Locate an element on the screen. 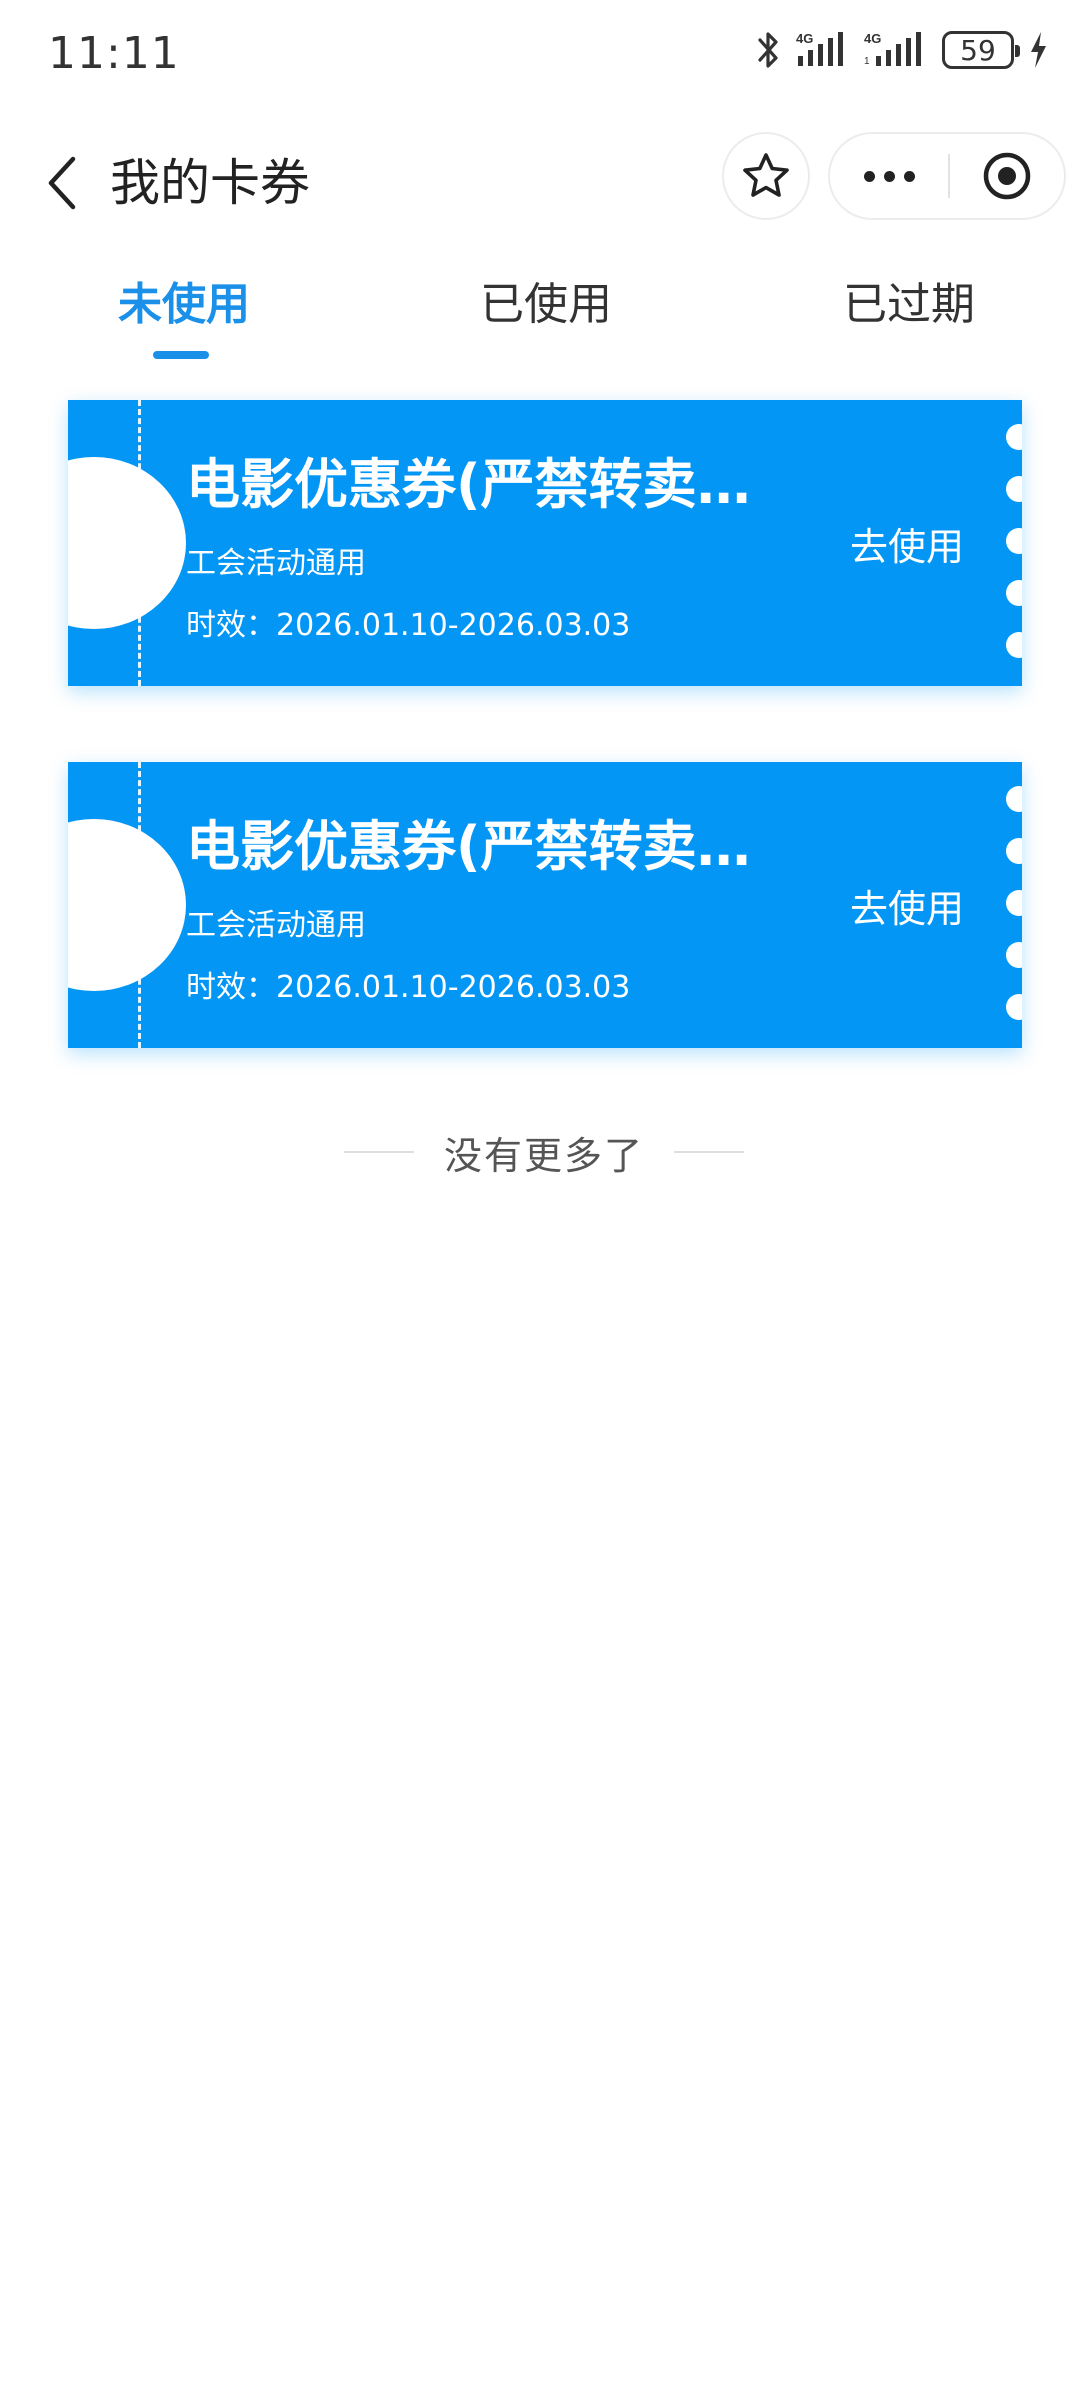 Image resolution: width=1088 pixels, height=2400 pixels. back-arrow-icon is located at coordinates (62, 183).